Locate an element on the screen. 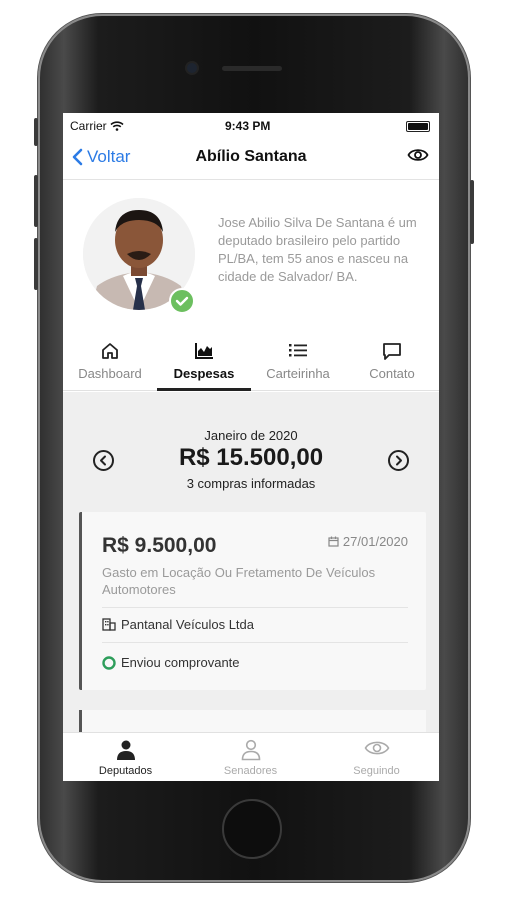 Image resolution: width=507 pixels, height=900 pixels. expense-company: Pantanal Veículos Ltda is located at coordinates (178, 624).